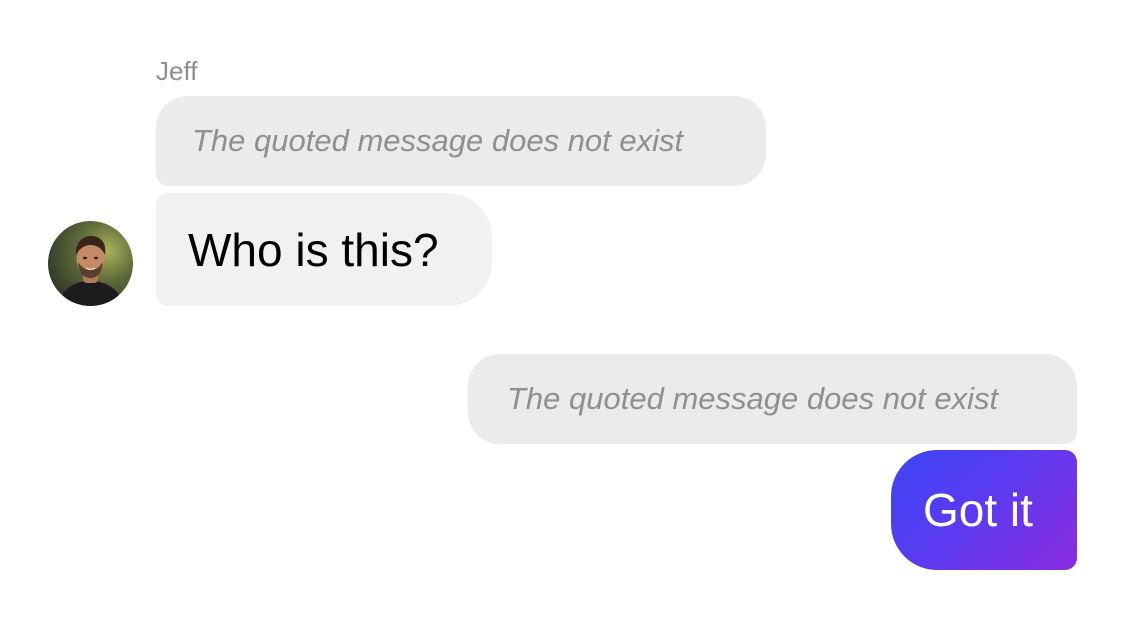 Image resolution: width=1125 pixels, height=618 pixels. I want to click on incoming-quoted-message: The quoted message does not exist, so click(461, 141).